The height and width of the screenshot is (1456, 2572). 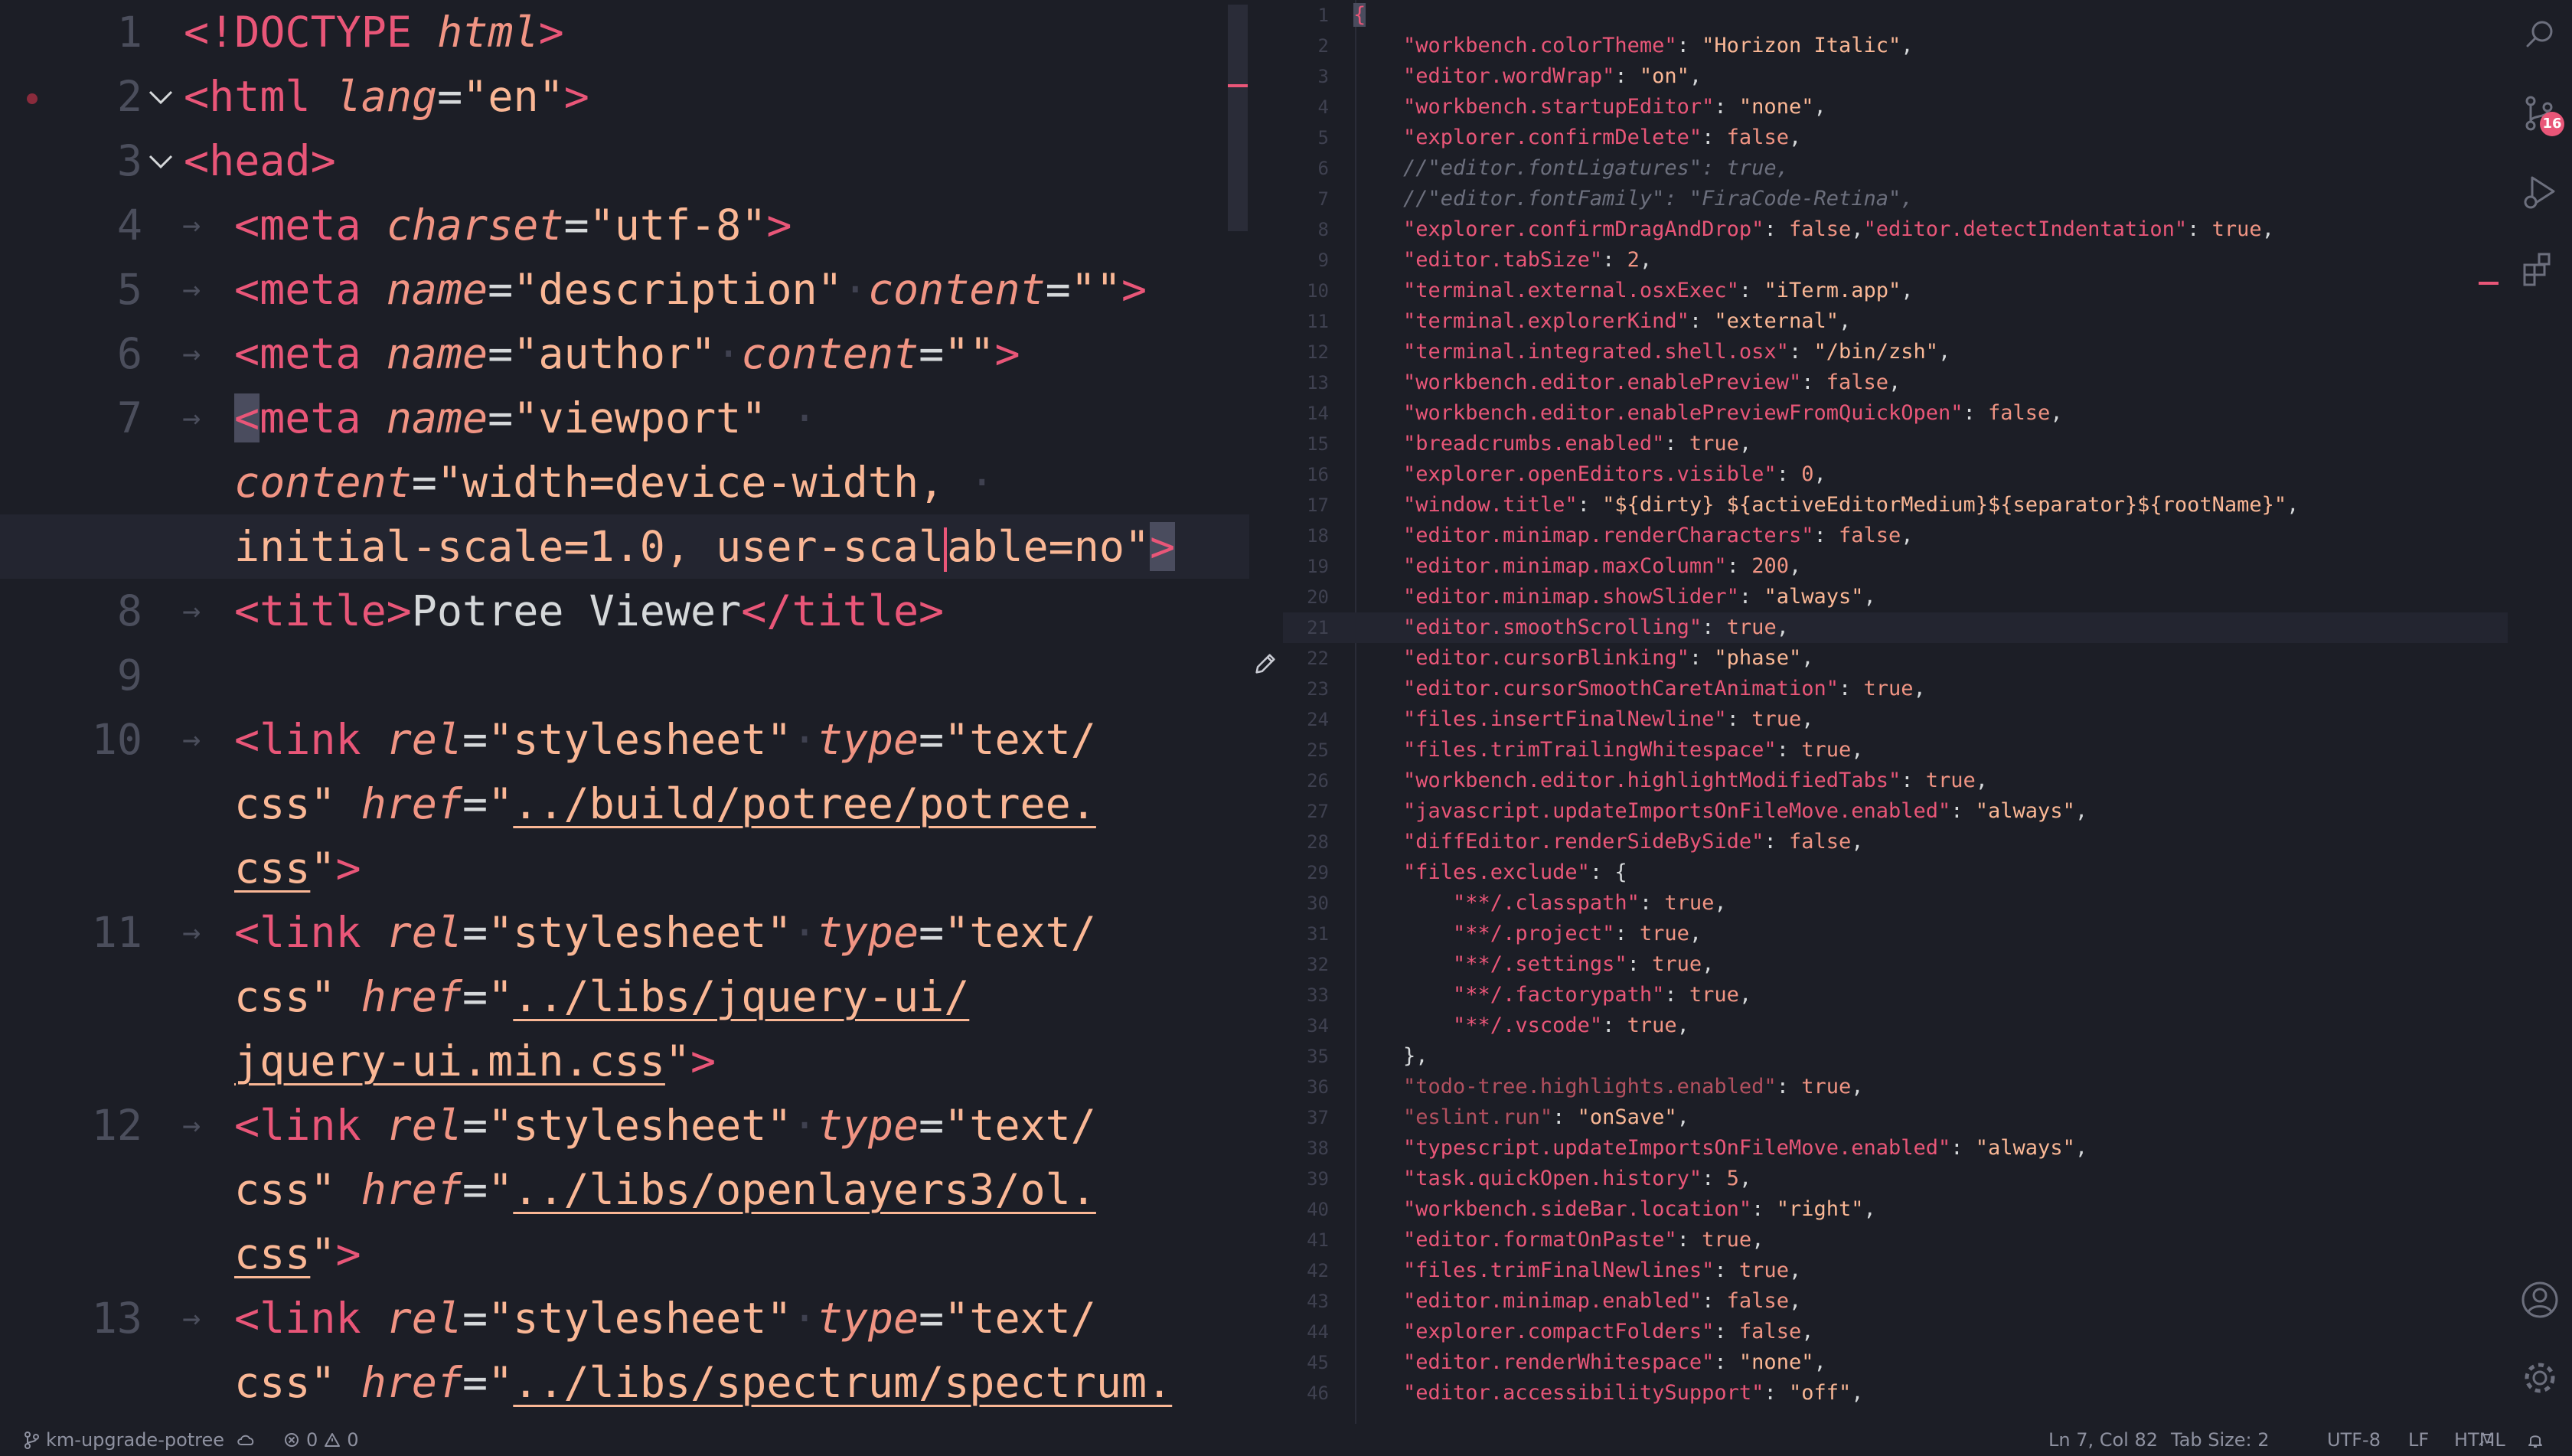 I want to click on code-content: <!DOCTYPE html>, so click(x=374, y=32).